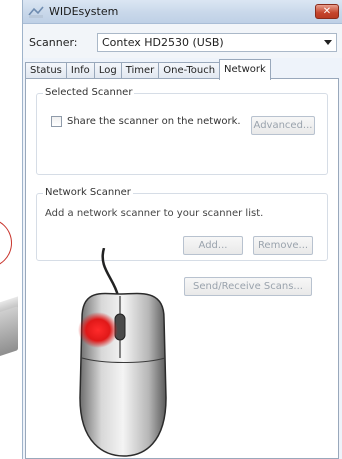 The height and width of the screenshot is (459, 342). I want to click on scanner-selector-row: Scanner: Contex HD2530 (USB), so click(182, 41).